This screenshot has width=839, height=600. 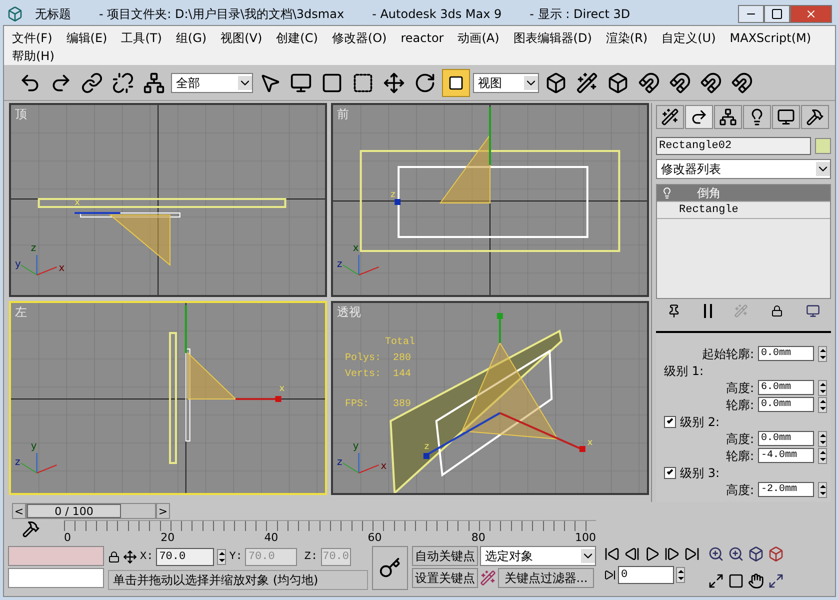 What do you see at coordinates (580, 14) in the screenshot?
I see `display-mode: - 显示 : Direct 3D` at bounding box center [580, 14].